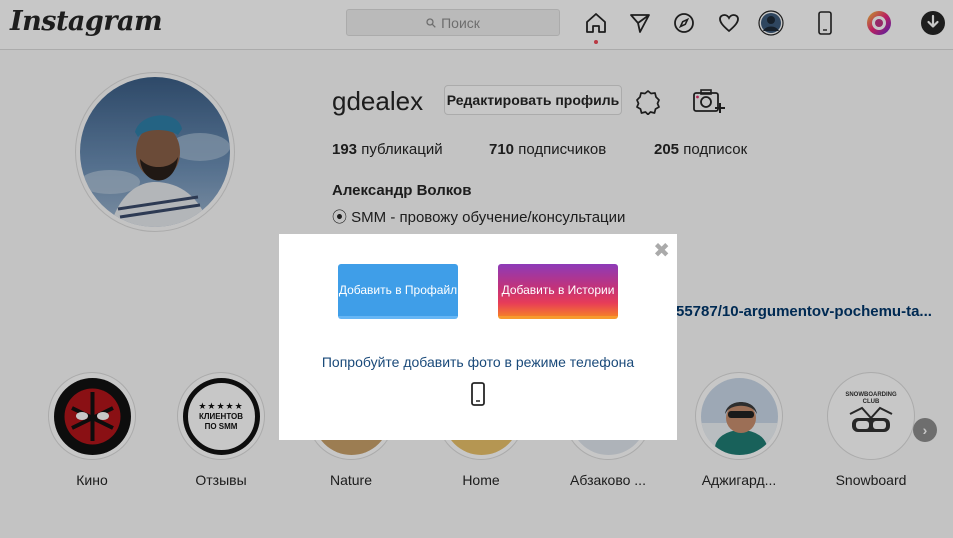 The height and width of the screenshot is (538, 953). I want to click on close-icon: ✖, so click(661, 250).